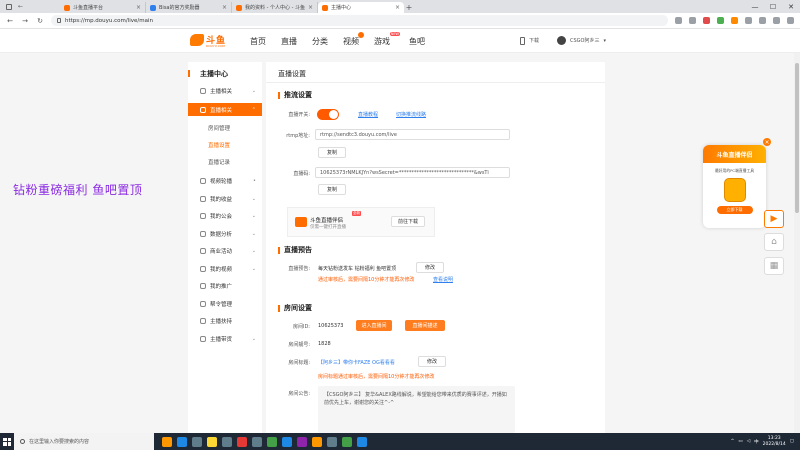 The width and height of the screenshot is (800, 450). Describe the element at coordinates (167, 441) in the screenshot. I see `dragon-app-icon` at that location.